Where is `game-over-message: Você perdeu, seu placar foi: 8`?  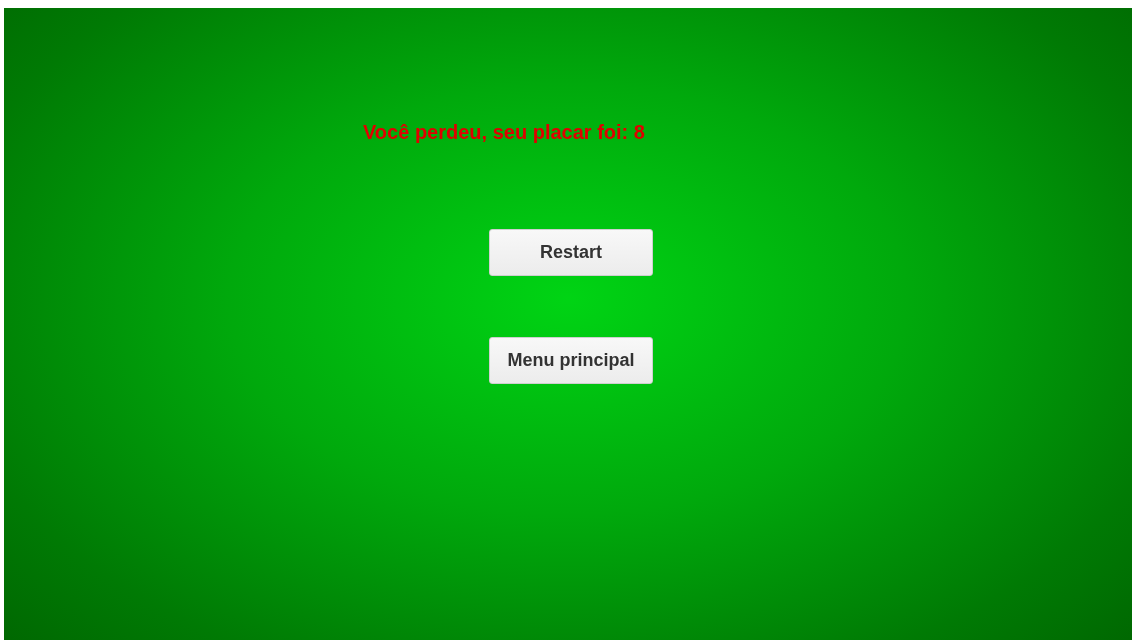 game-over-message: Você perdeu, seu placar foi: 8 is located at coordinates (504, 132).